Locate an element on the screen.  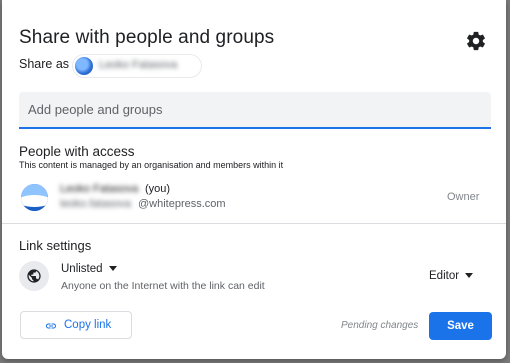
dialog-title: Share with people and groups is located at coordinates (147, 37).